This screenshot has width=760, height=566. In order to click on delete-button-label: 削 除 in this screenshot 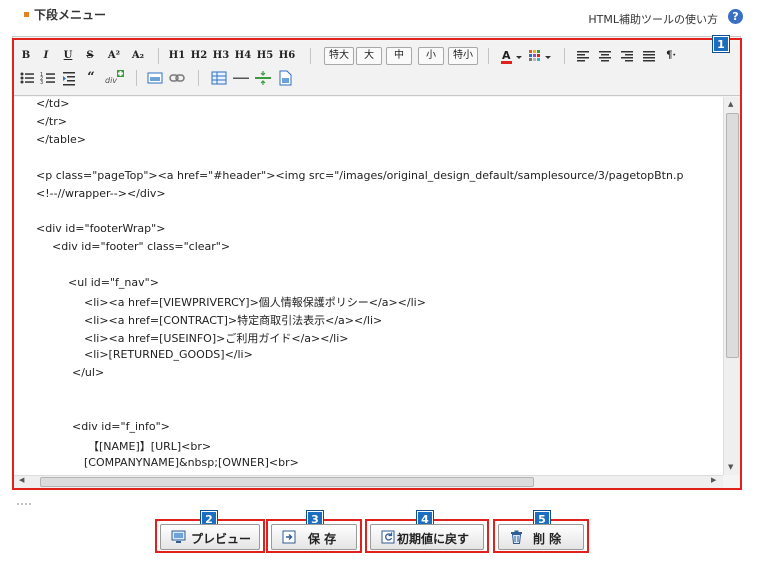, I will do `click(547, 539)`.